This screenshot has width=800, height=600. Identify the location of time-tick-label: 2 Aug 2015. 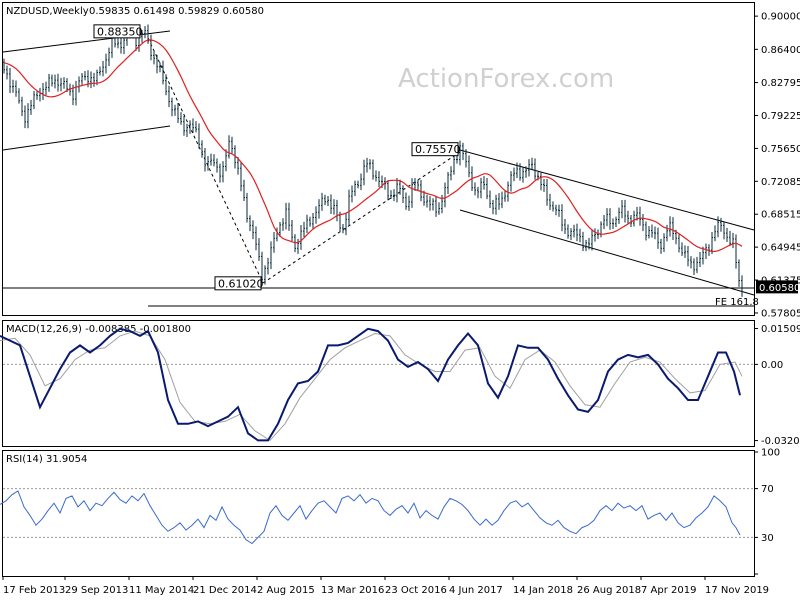
(286, 590).